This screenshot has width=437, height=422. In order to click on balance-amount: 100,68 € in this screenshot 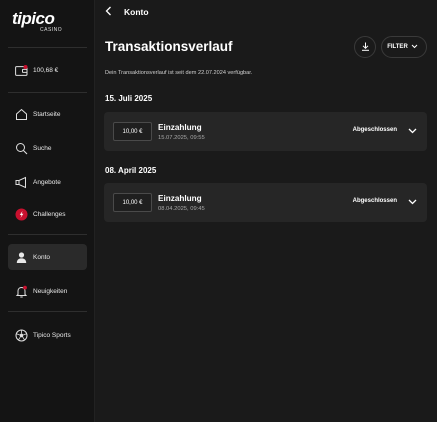, I will do `click(46, 70)`.